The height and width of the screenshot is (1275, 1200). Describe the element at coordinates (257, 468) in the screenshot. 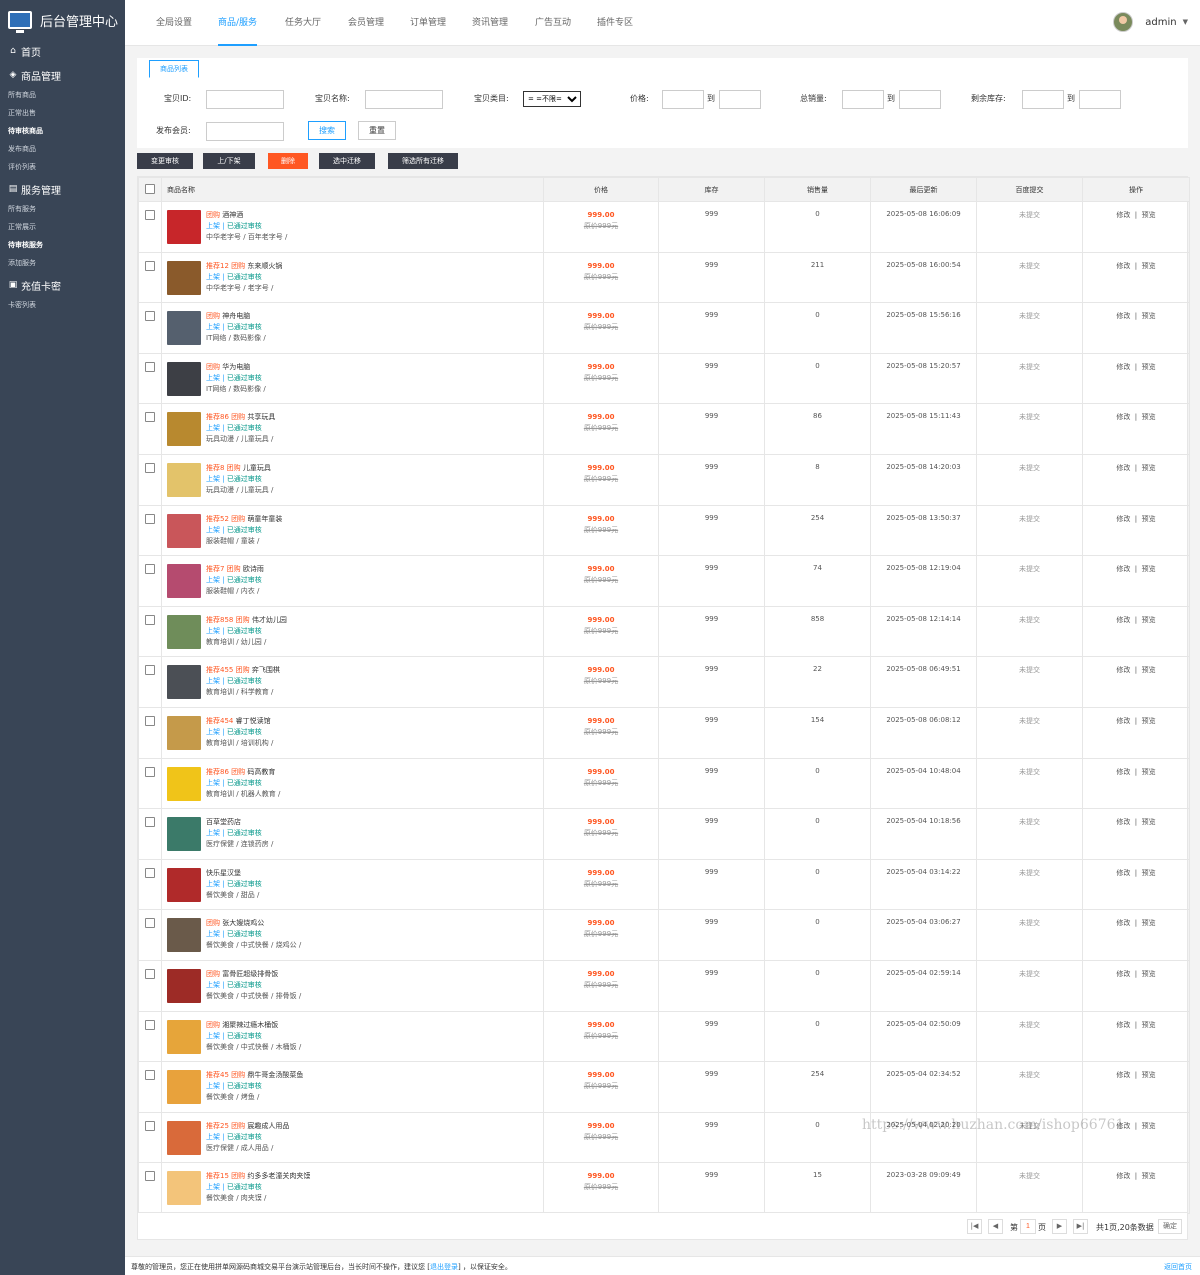

I see `product-name: 儿童玩具` at that location.